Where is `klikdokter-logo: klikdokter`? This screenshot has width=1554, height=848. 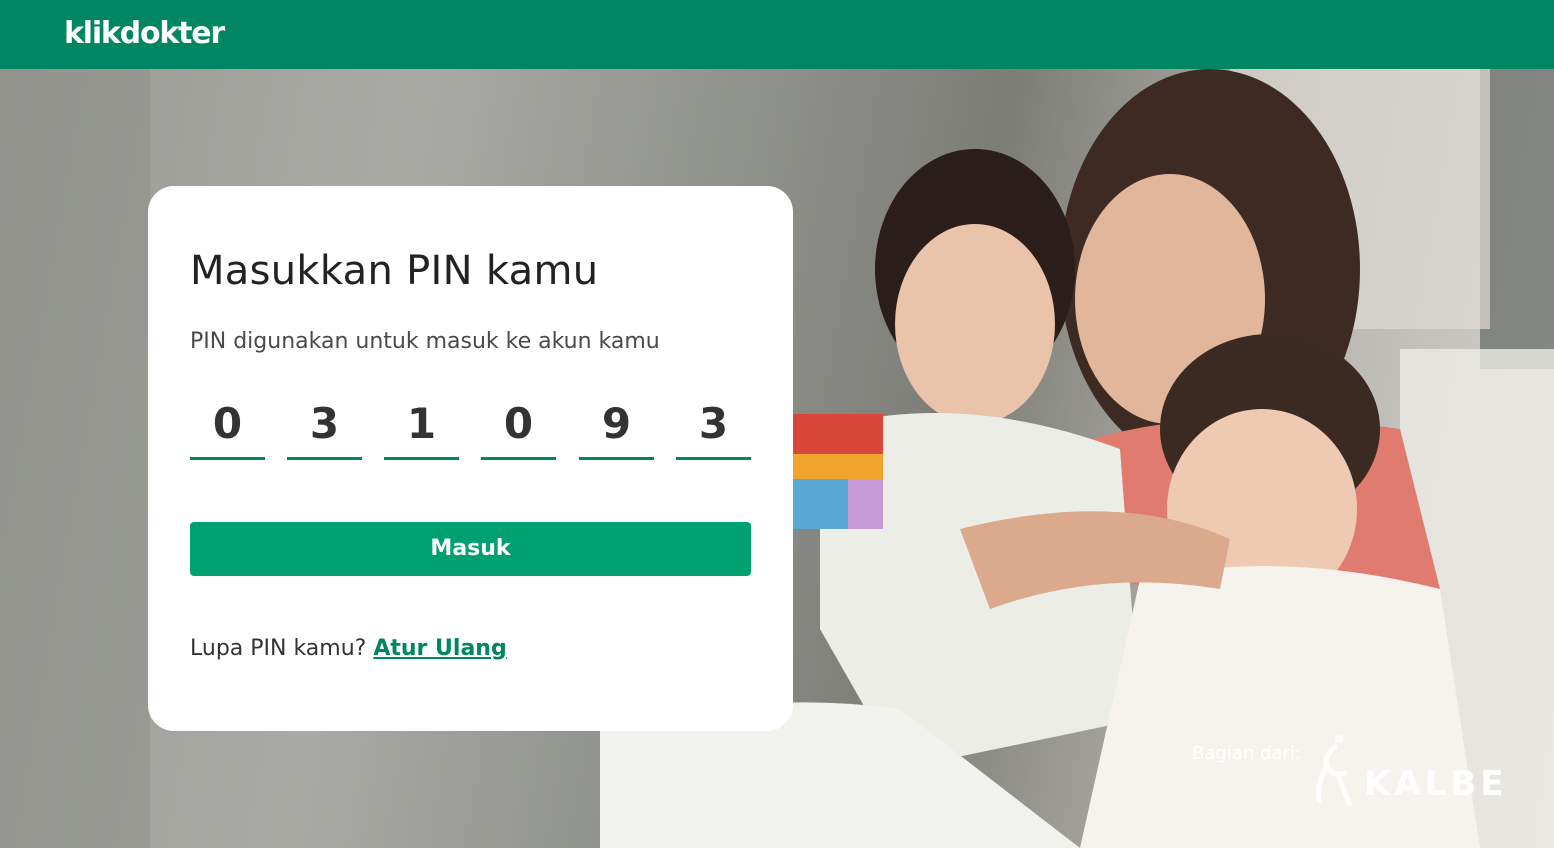 klikdokter-logo: klikdokter is located at coordinates (144, 34).